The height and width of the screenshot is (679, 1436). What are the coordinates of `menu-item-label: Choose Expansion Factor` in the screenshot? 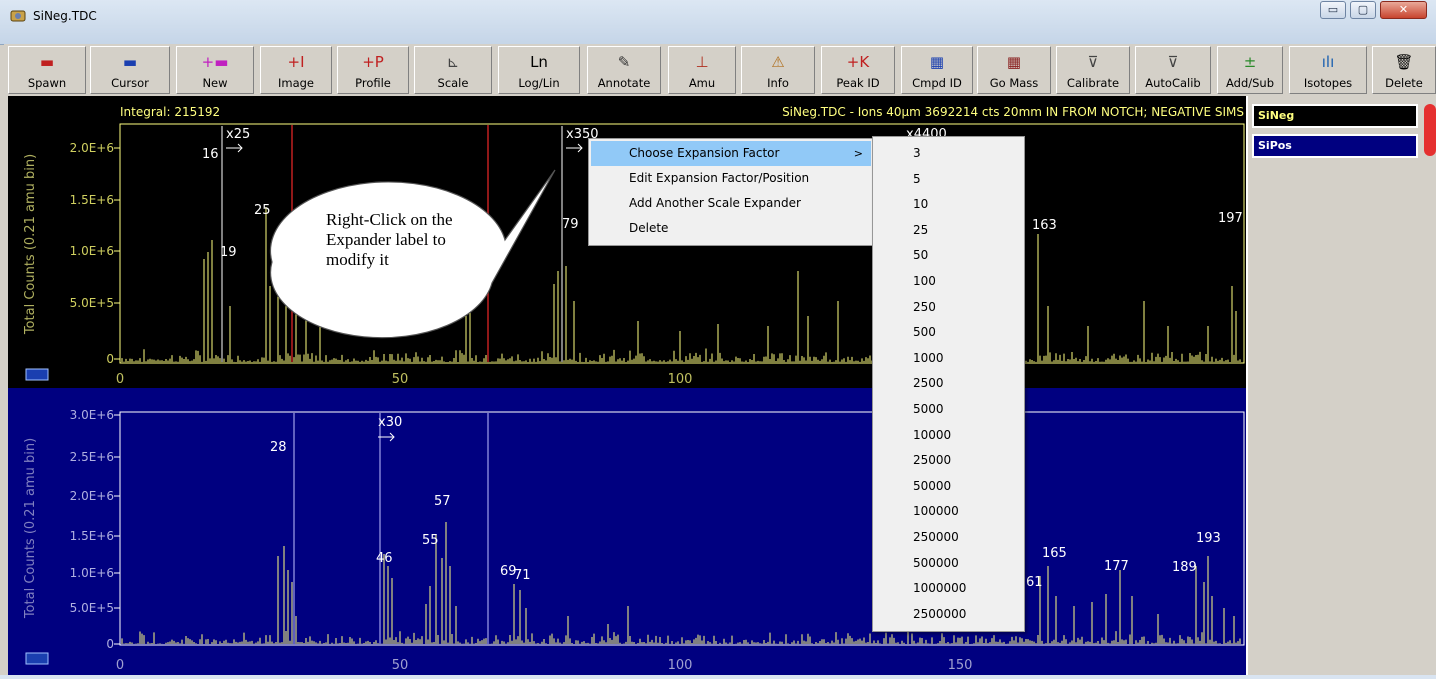 It's located at (704, 153).